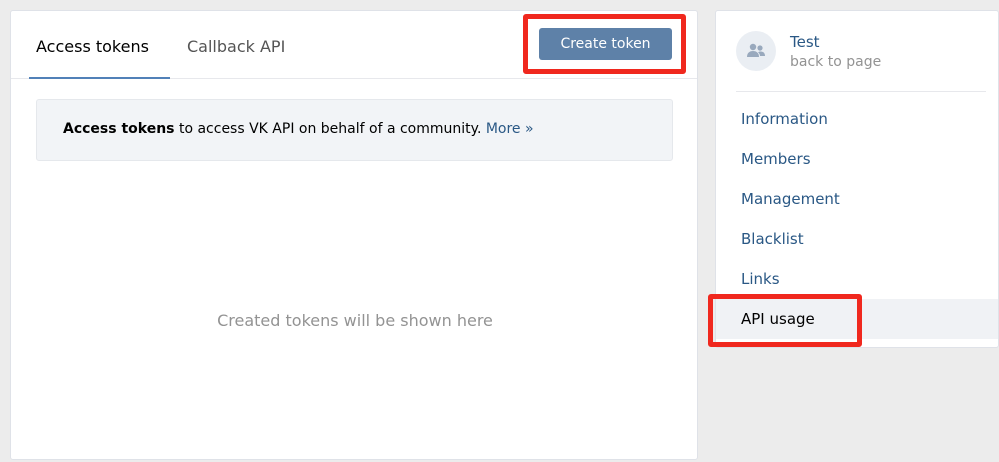 This screenshot has height=462, width=999. I want to click on avatar, so click(756, 51).